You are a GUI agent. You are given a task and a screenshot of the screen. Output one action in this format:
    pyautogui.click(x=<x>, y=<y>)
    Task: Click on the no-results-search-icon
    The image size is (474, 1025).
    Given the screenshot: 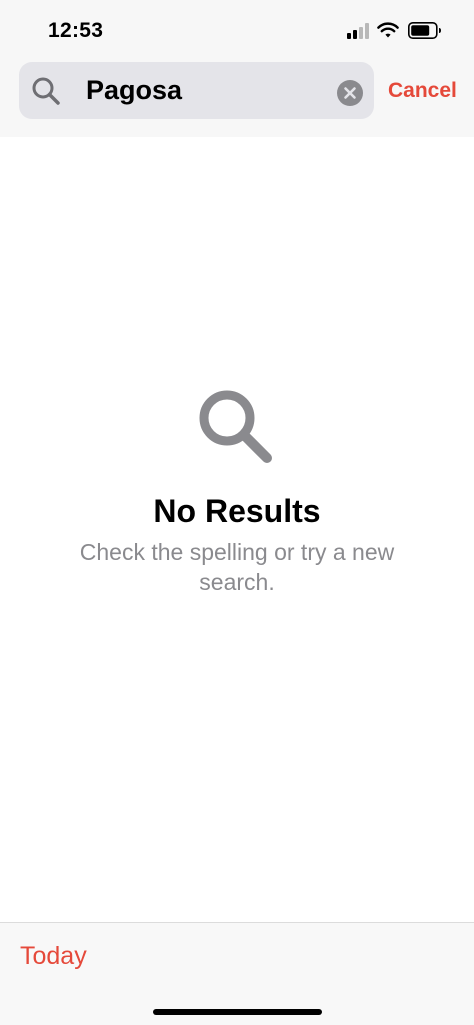 What is the action you would take?
    pyautogui.click(x=235, y=426)
    